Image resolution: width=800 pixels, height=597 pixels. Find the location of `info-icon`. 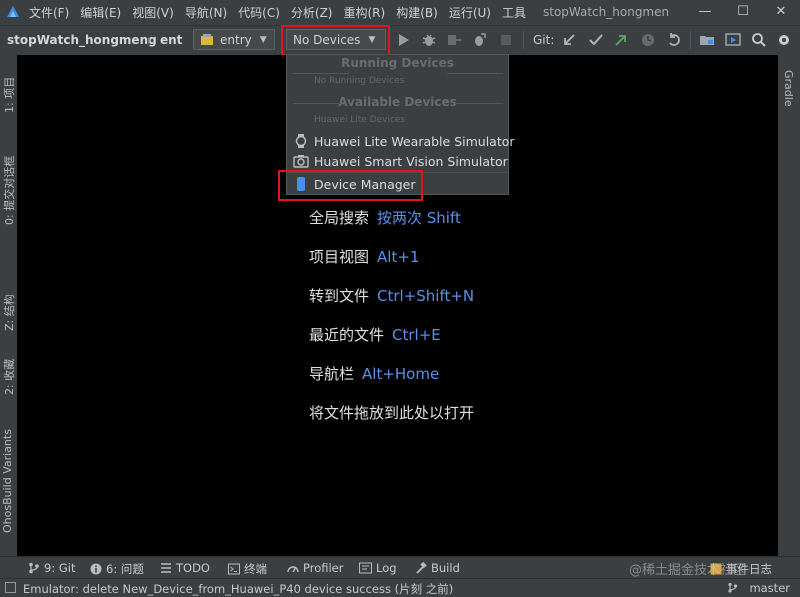

info-icon is located at coordinates (96, 569).